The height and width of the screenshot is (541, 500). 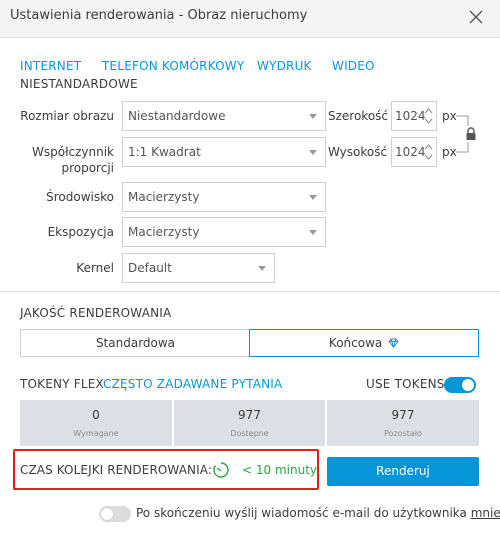 I want to click on height-value: 1024, so click(x=410, y=152).